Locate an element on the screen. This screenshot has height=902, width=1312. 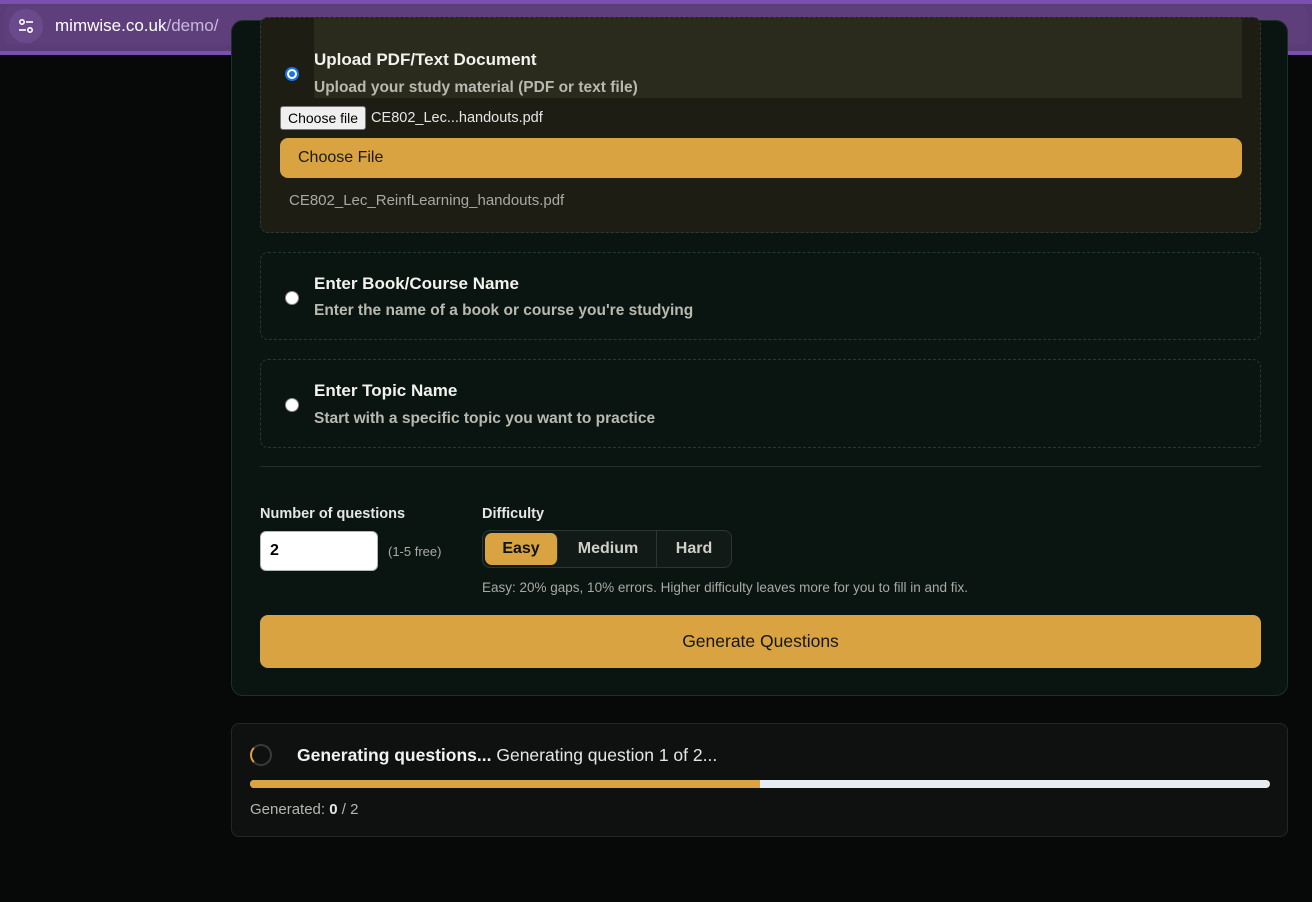
num-questions-input is located at coordinates (319, 551).